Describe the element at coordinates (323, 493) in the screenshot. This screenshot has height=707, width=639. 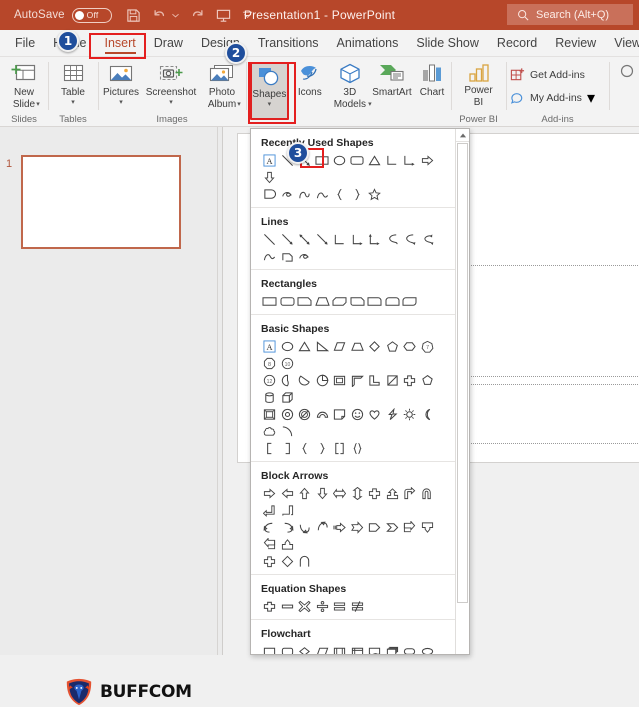
I see `shape-down-arrow` at that location.